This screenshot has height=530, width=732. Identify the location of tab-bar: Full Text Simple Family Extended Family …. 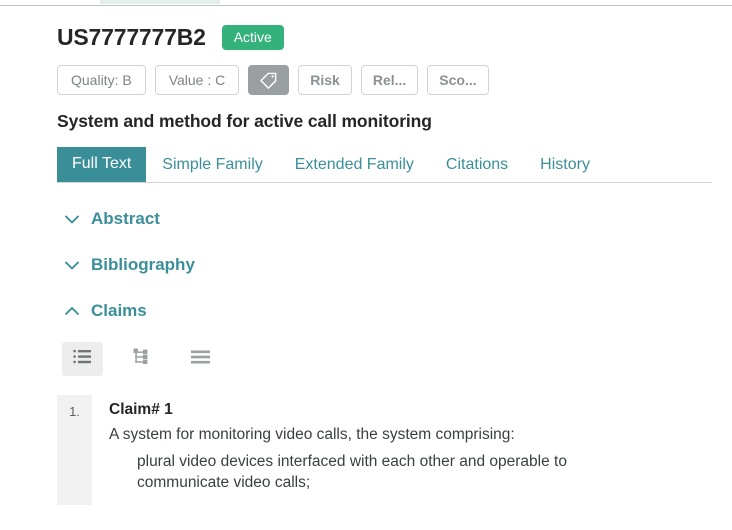
(384, 164).